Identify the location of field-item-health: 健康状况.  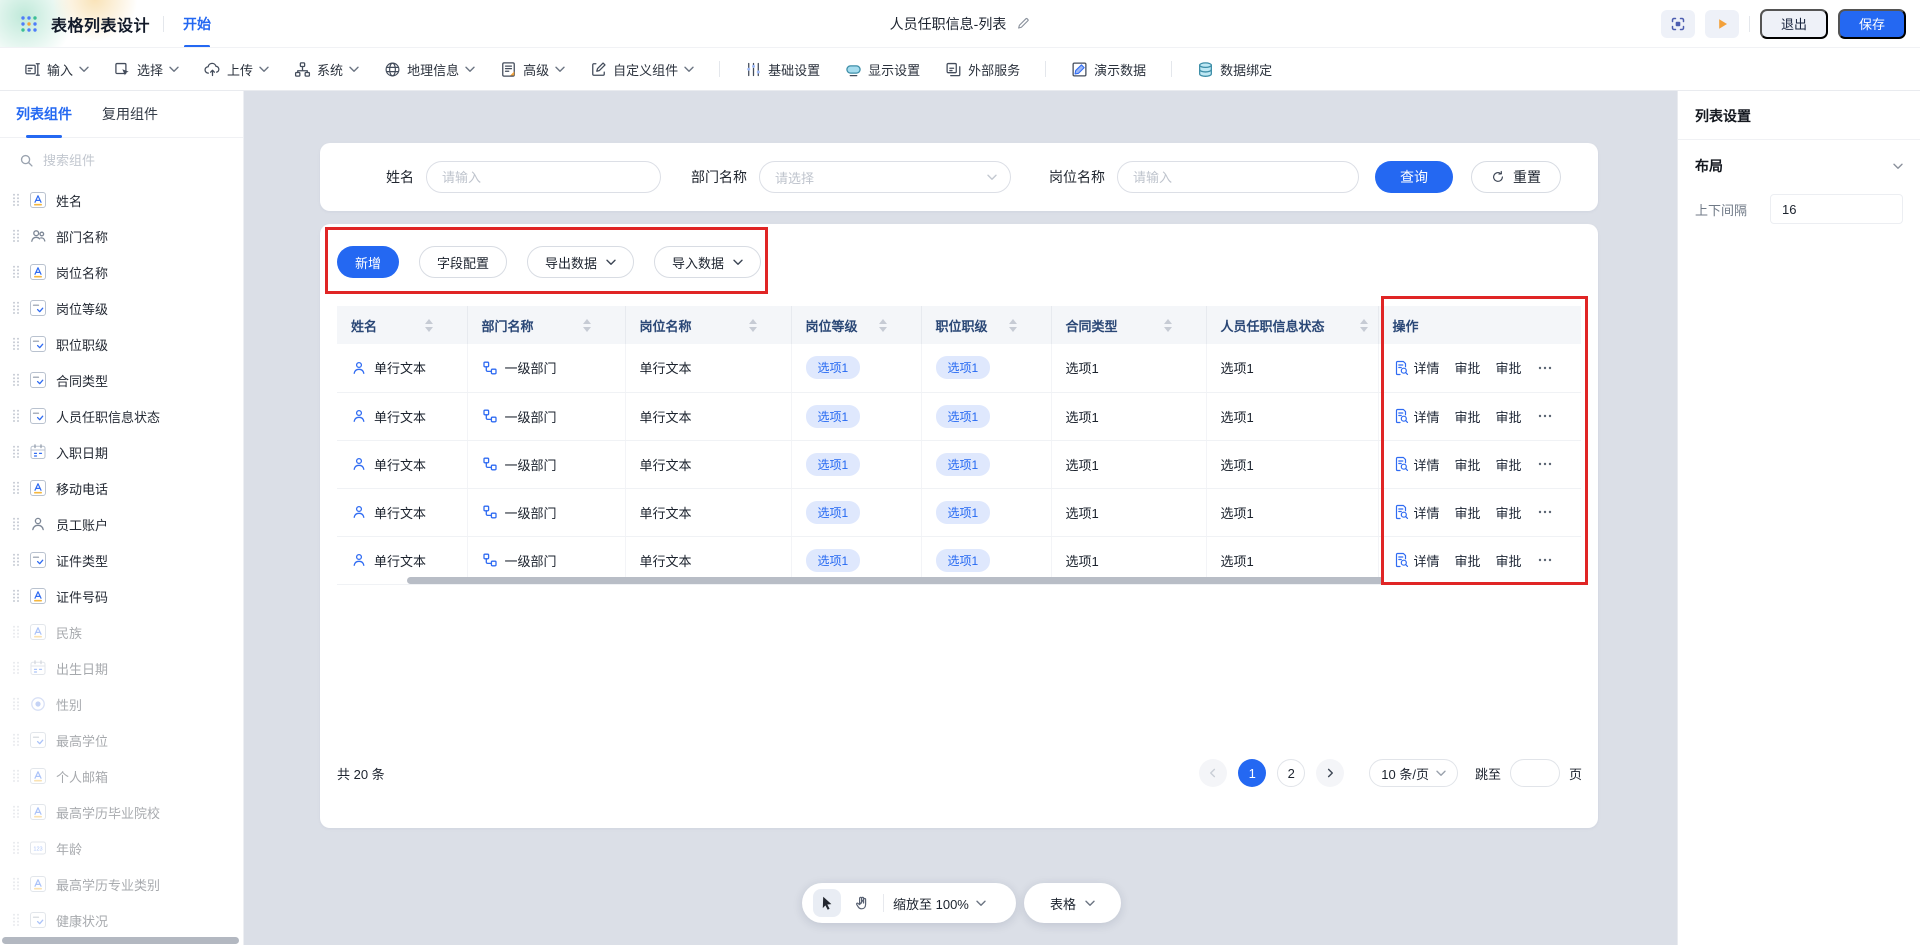
(121, 920).